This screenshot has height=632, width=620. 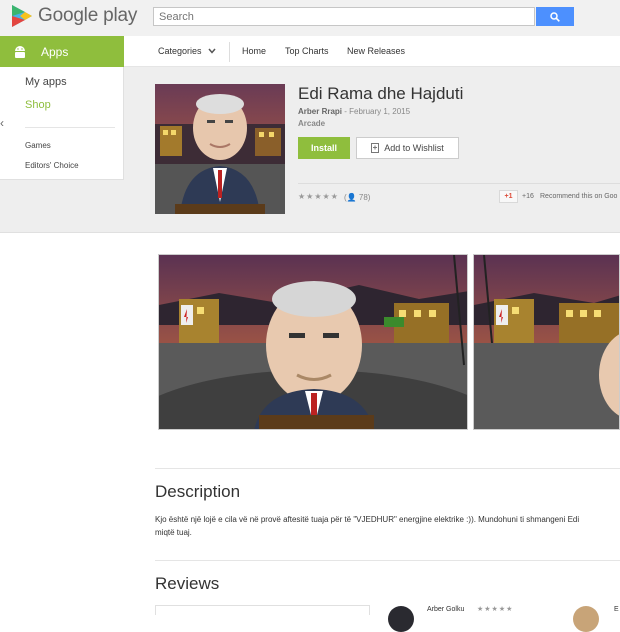 I want to click on reviewer-avatar, so click(x=401, y=619).